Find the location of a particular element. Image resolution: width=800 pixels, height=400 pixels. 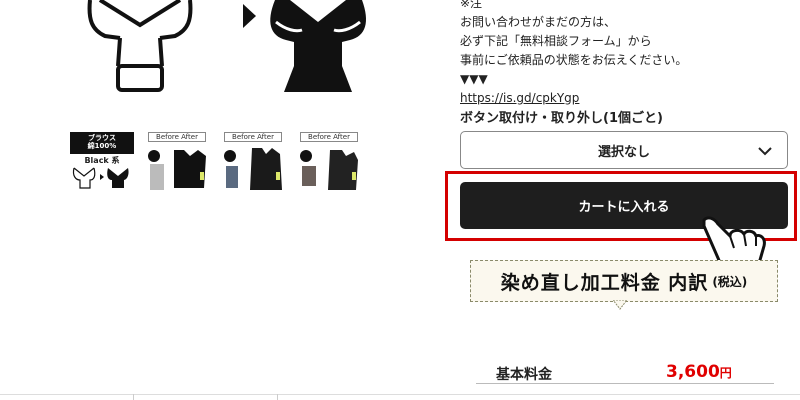

price-breakdown-banner: 染め直し加工料金 内訳 (税込) is located at coordinates (624, 281).